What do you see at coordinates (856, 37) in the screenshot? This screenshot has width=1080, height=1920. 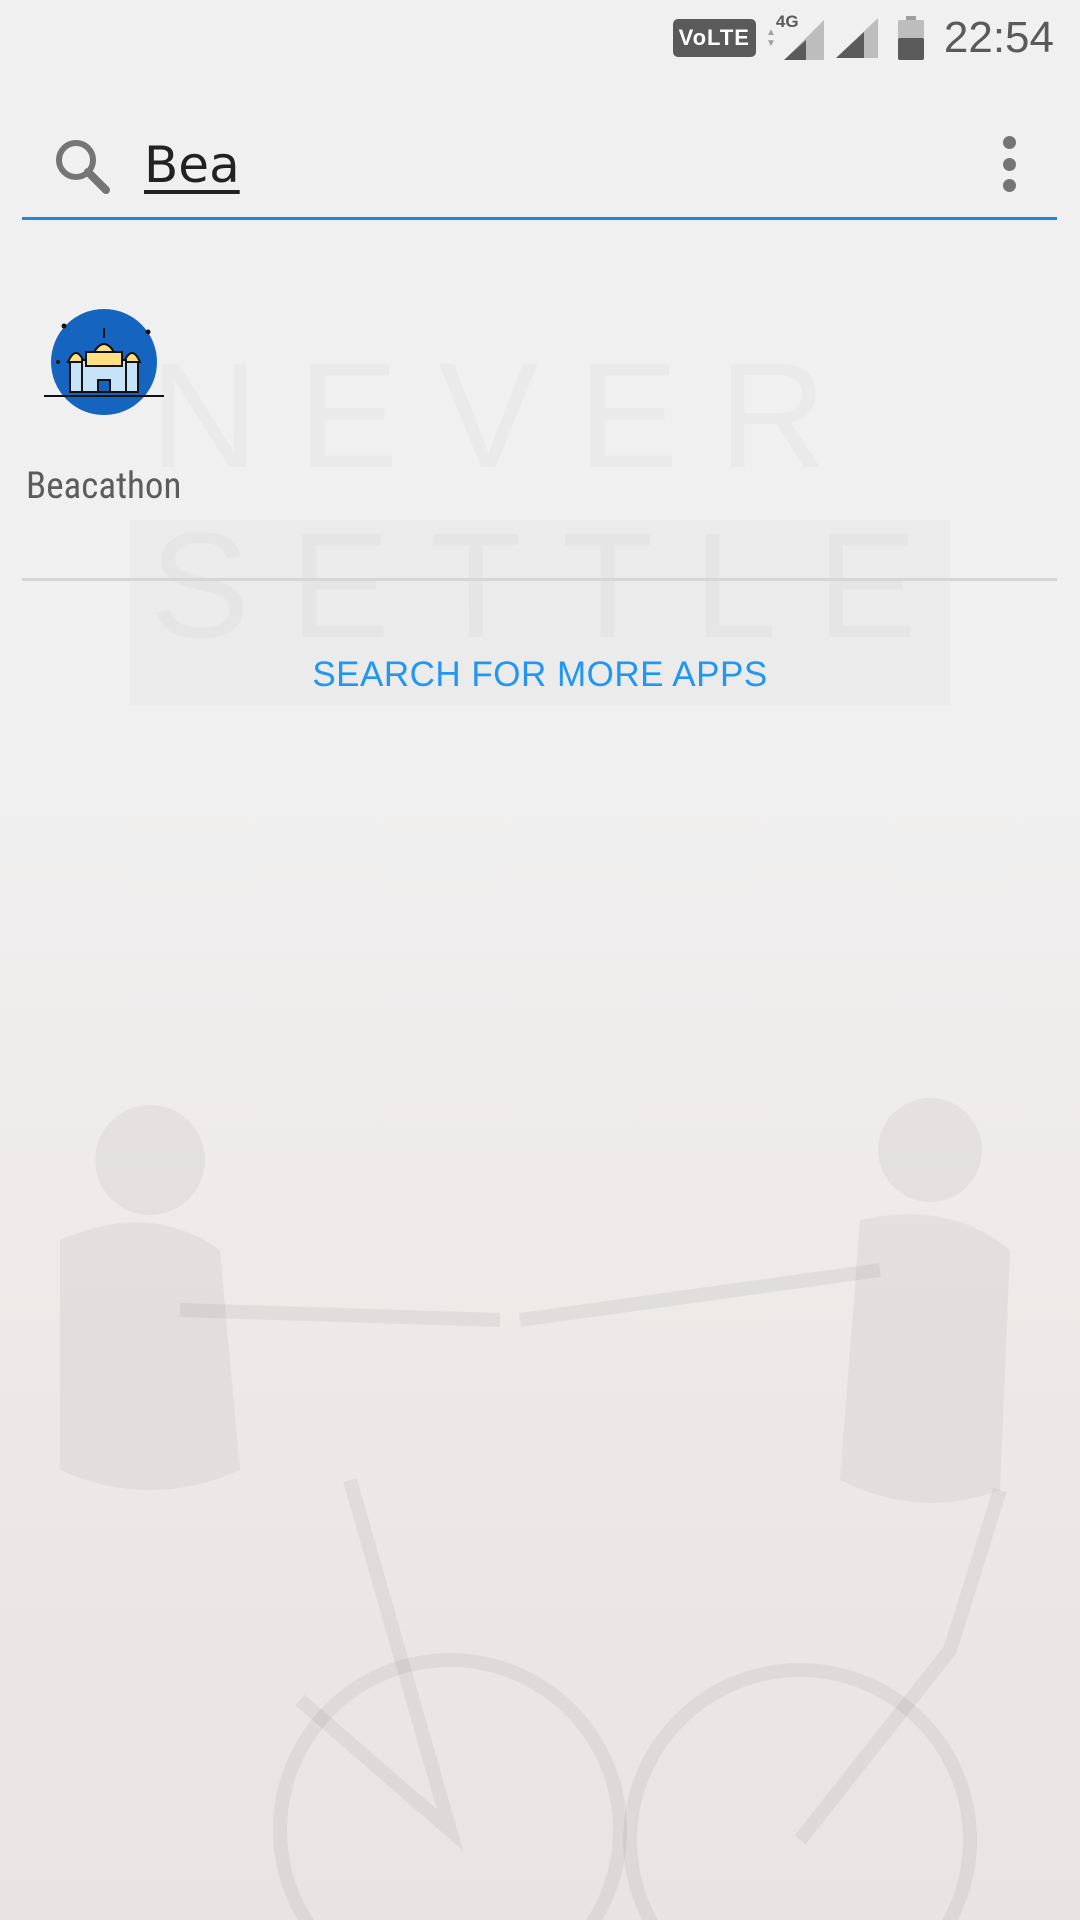 I see `signal-strength-icon` at bounding box center [856, 37].